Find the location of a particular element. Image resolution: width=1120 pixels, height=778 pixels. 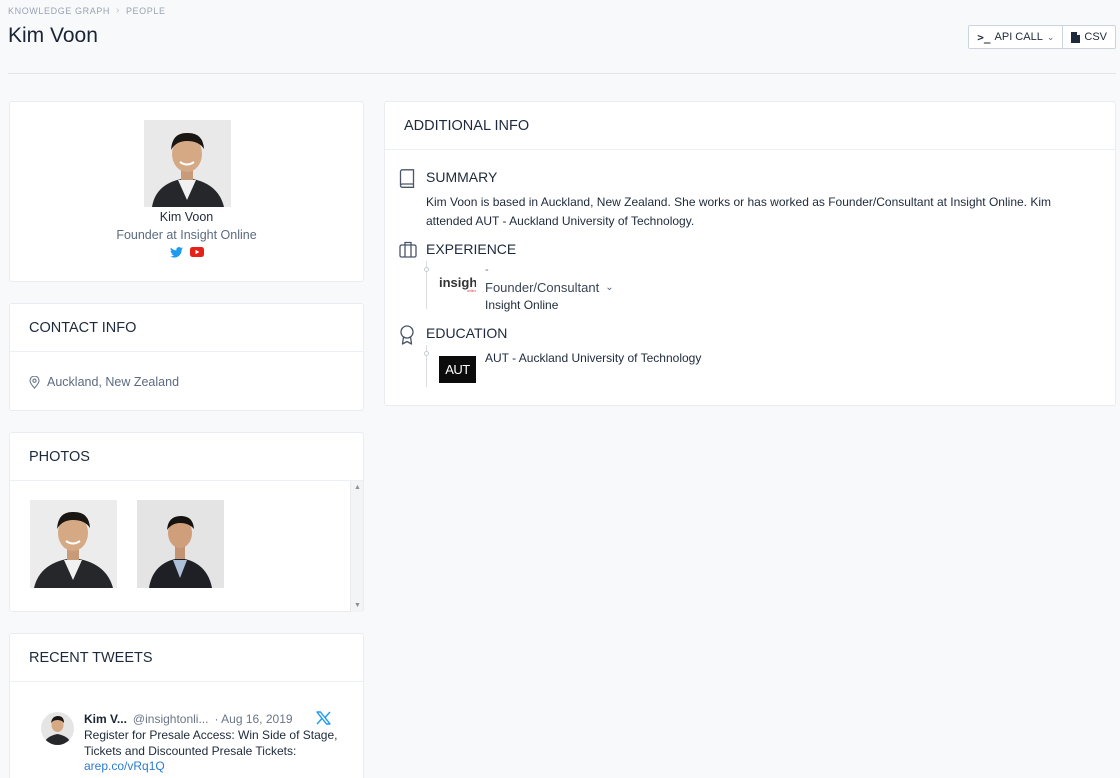

profile-card: Kim Voon Founder at Insight Online is located at coordinates (186, 191).